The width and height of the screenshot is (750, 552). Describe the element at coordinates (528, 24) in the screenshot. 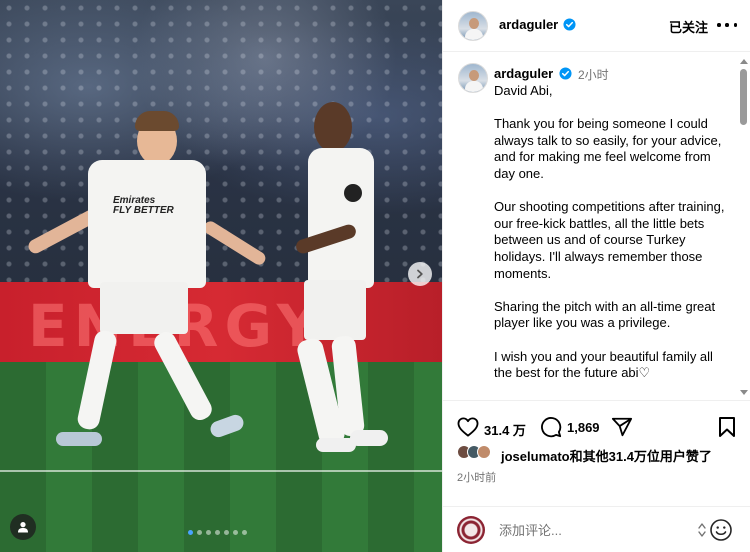

I see `author-username: ardaguler` at that location.